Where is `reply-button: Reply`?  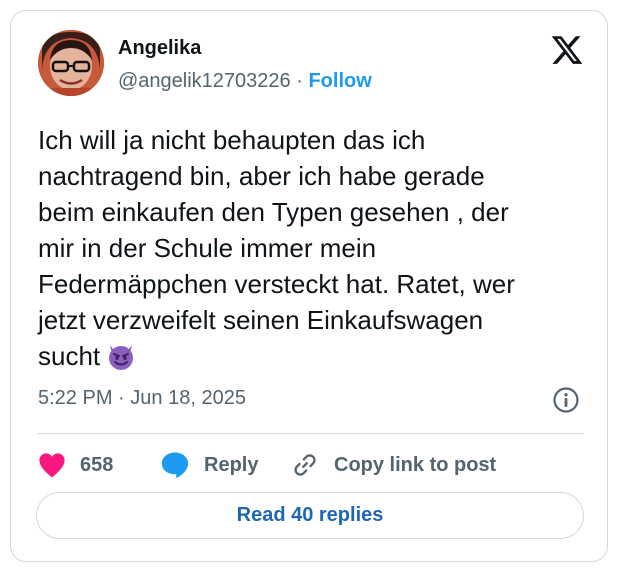
reply-button: Reply is located at coordinates (209, 465).